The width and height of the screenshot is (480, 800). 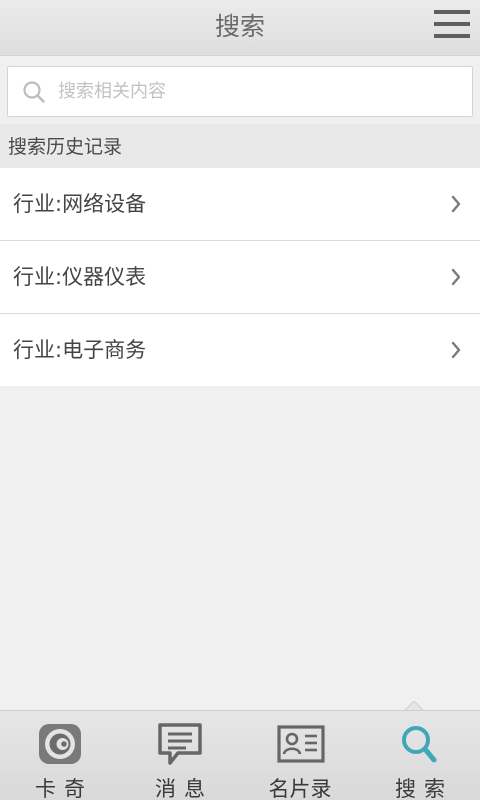 I want to click on message-icon, so click(x=180, y=744).